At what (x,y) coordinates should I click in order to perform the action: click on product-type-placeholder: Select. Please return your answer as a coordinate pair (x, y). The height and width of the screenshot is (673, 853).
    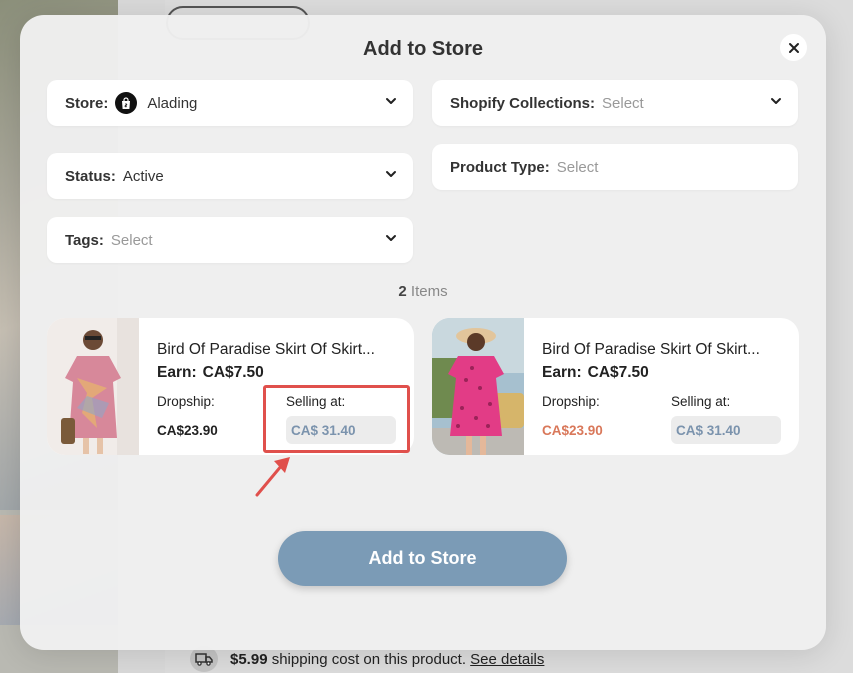
    Looking at the image, I should click on (577, 167).